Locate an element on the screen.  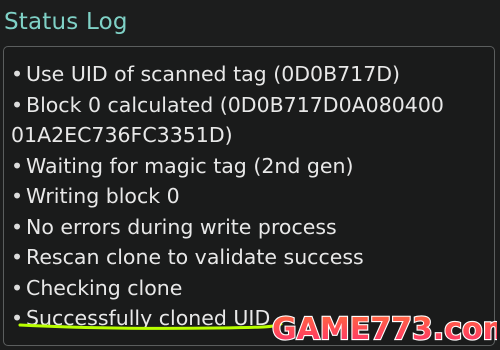
log-item-block-calculated: • Block 0 calculated (0D0B717D0A080400 is located at coordinates (227, 105).